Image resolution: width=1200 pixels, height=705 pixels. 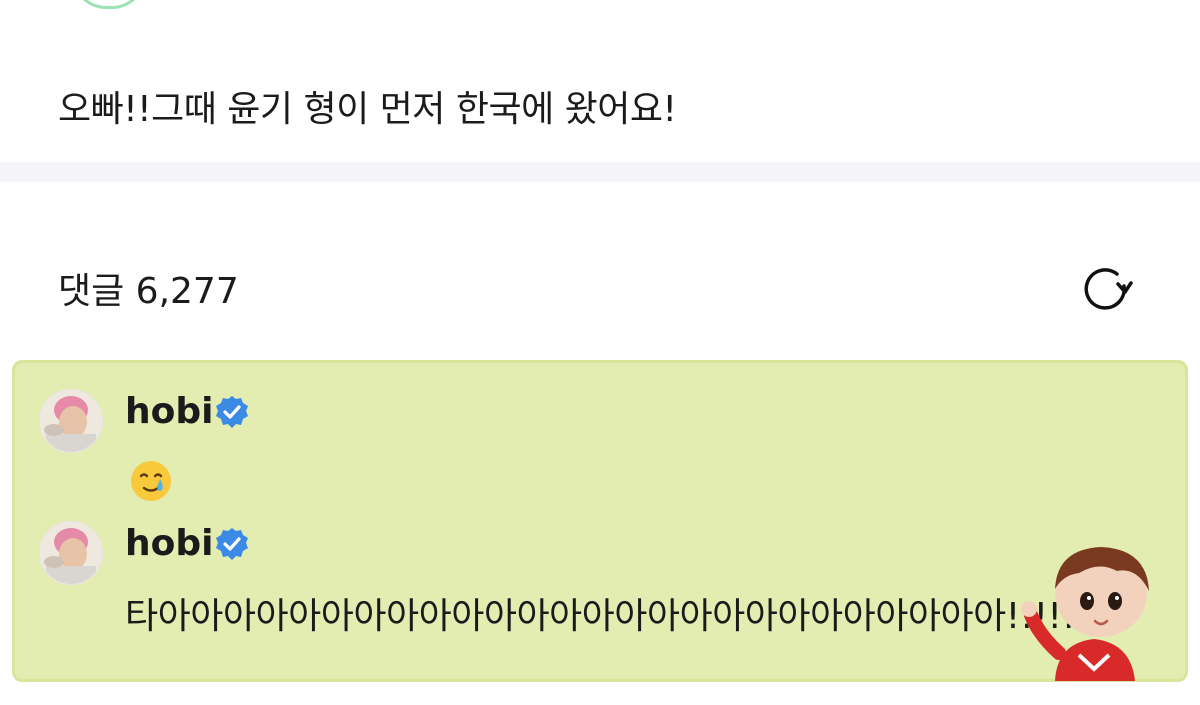 What do you see at coordinates (367, 109) in the screenshot?
I see `post-text: 오빠!!그때 윤기 형이 먼저 한국에 왔어요!` at bounding box center [367, 109].